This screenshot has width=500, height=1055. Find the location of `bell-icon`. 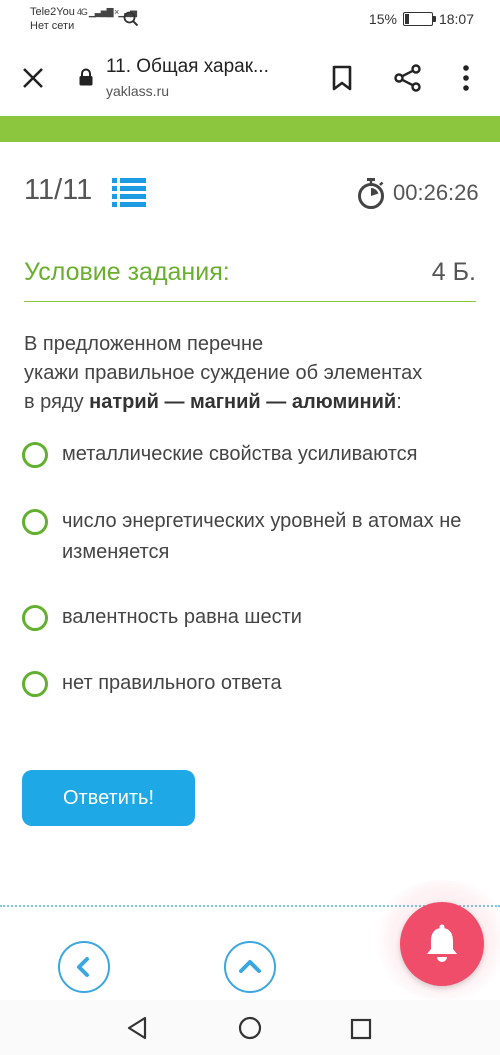

bell-icon is located at coordinates (442, 943).